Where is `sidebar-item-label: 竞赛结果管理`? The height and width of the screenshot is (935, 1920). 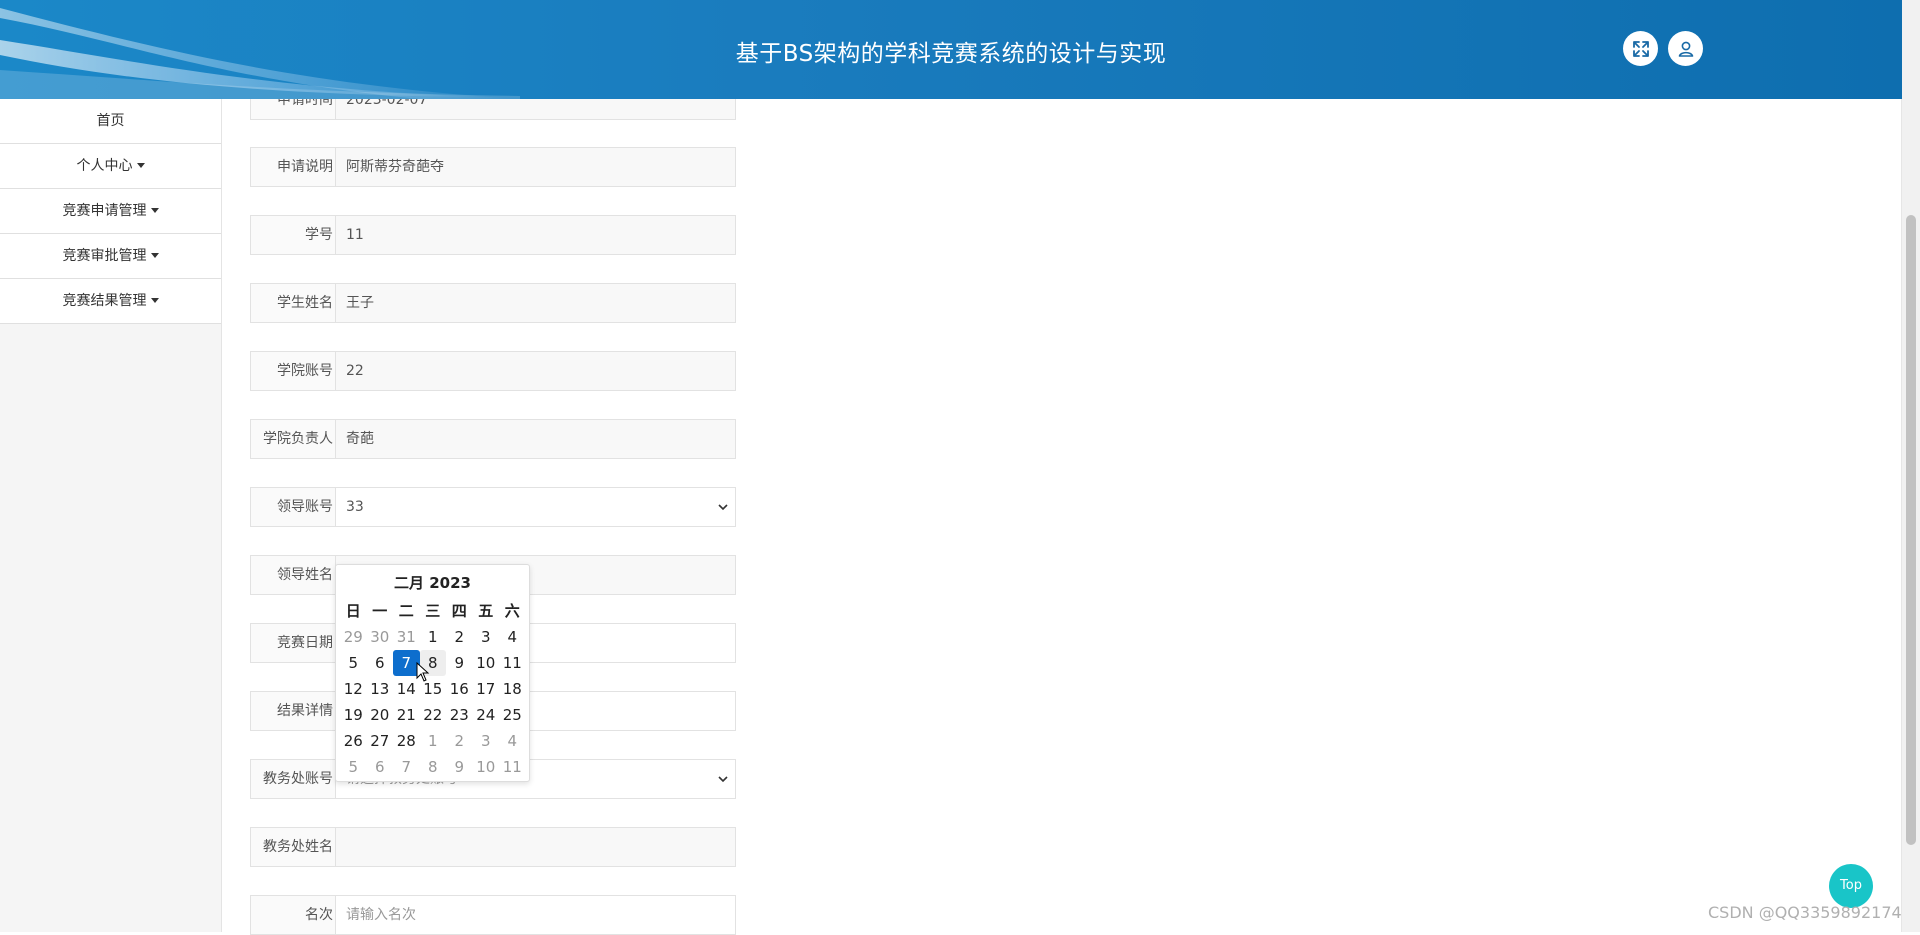
sidebar-item-label: 竞赛结果管理 is located at coordinates (104, 301).